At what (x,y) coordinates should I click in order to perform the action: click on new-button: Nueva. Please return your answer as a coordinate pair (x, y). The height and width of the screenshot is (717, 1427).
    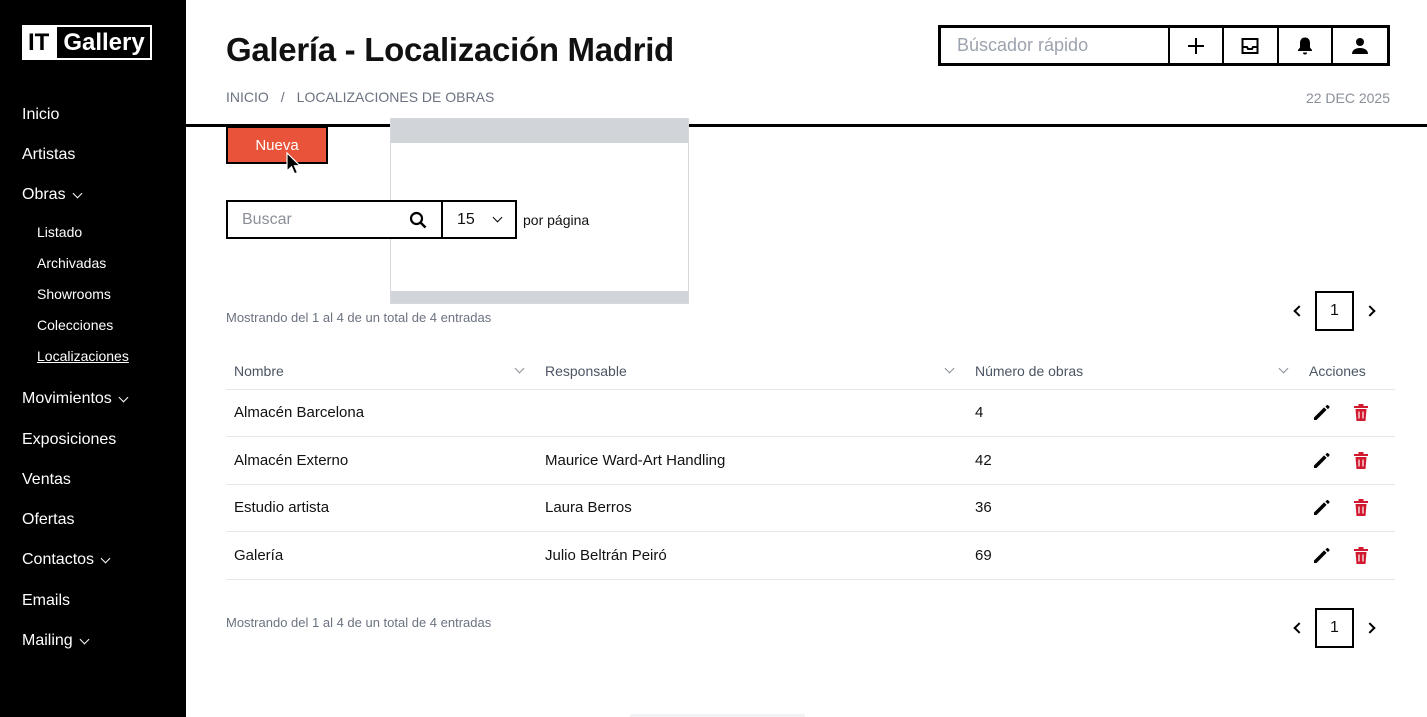
    Looking at the image, I should click on (277, 145).